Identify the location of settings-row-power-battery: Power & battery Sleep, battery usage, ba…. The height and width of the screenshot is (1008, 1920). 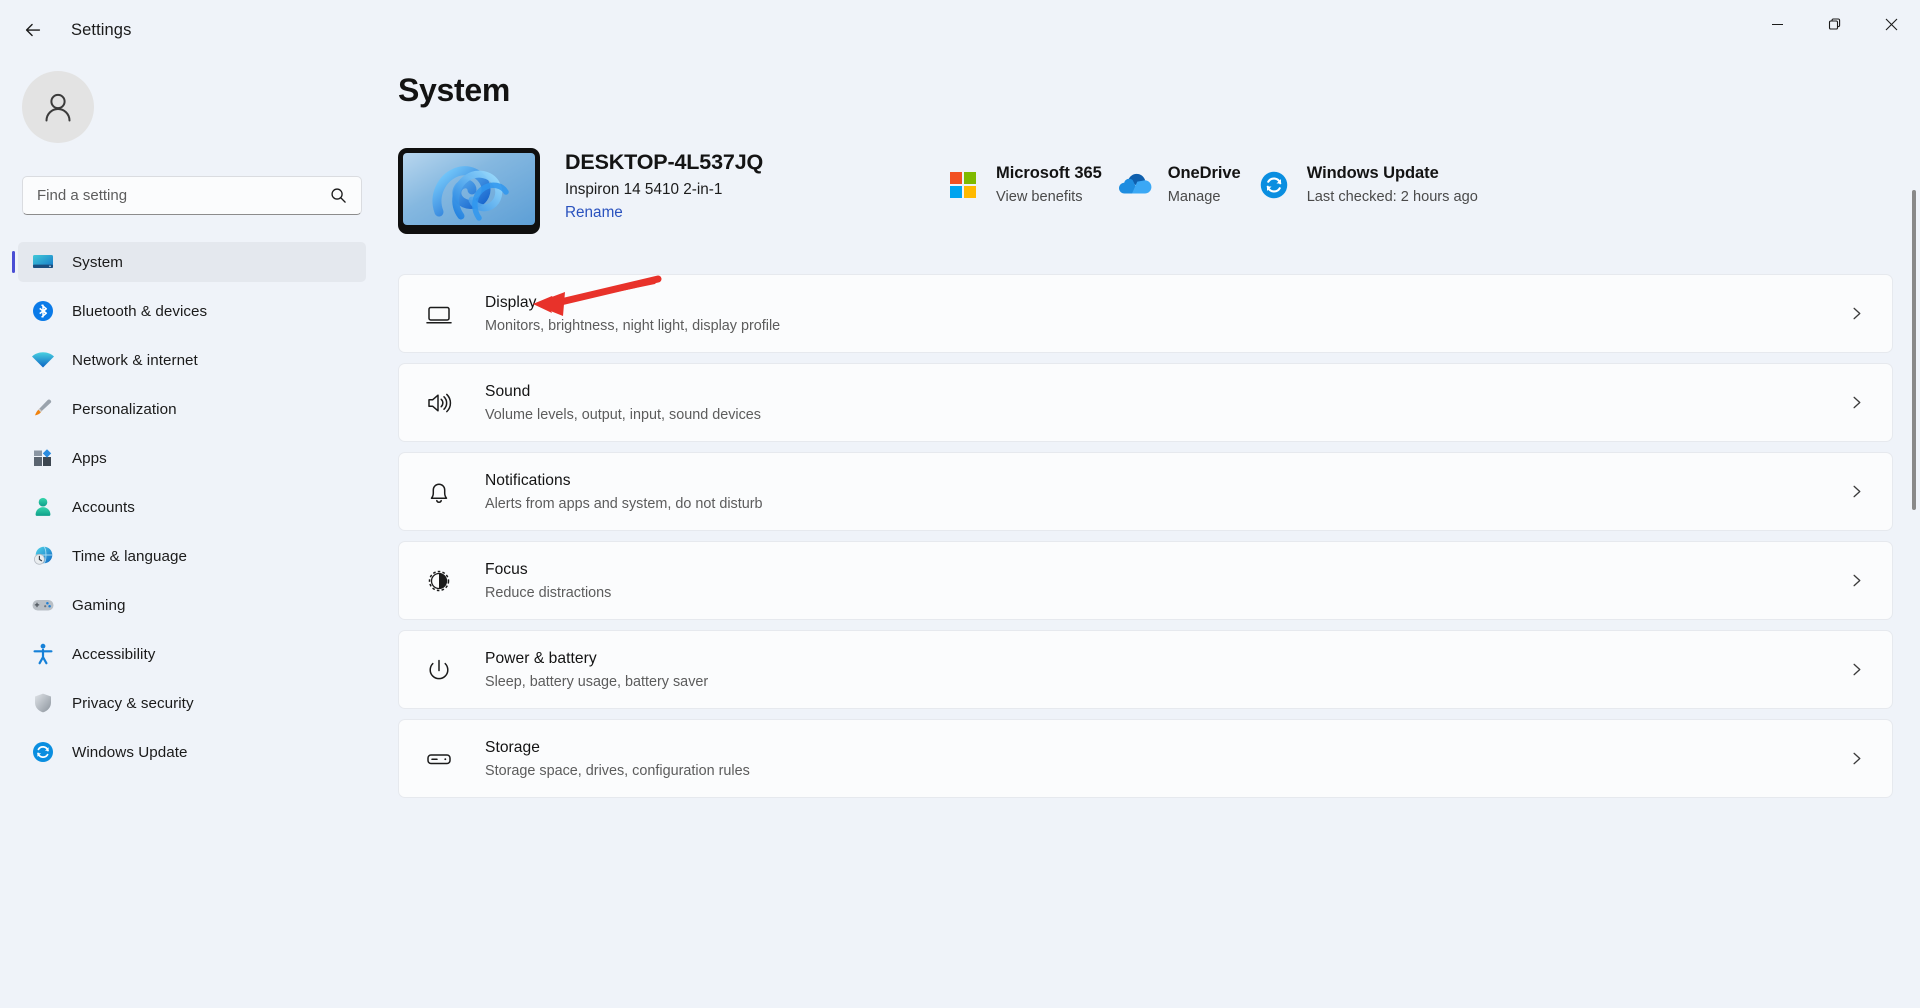
(1145, 669).